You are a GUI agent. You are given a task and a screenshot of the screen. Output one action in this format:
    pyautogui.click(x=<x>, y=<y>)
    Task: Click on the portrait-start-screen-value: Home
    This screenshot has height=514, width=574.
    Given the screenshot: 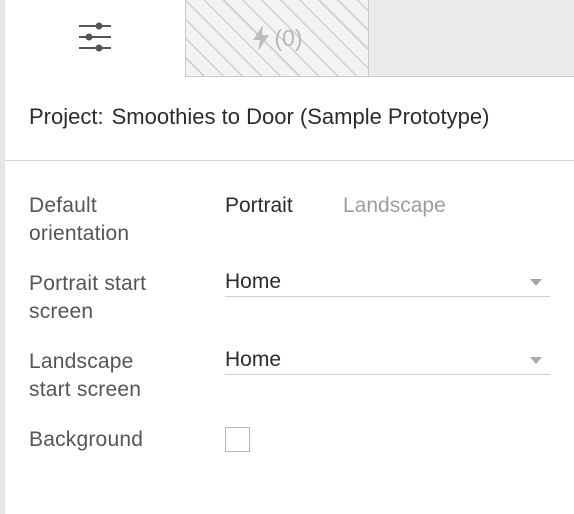 What is the action you would take?
    pyautogui.click(x=253, y=281)
    